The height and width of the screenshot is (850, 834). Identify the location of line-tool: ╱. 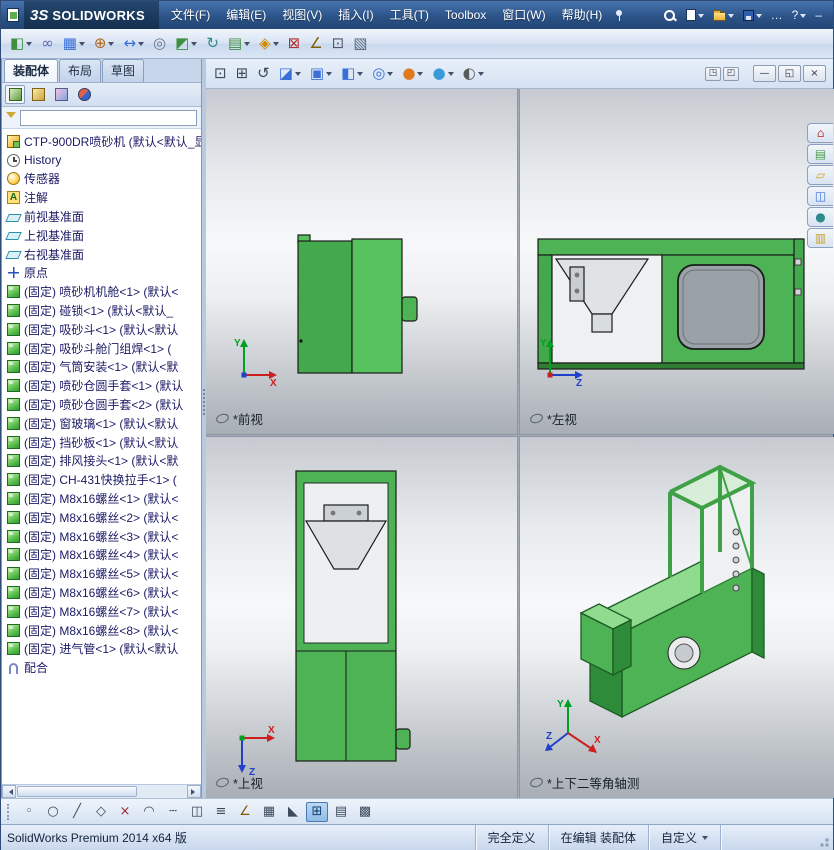
(77, 812).